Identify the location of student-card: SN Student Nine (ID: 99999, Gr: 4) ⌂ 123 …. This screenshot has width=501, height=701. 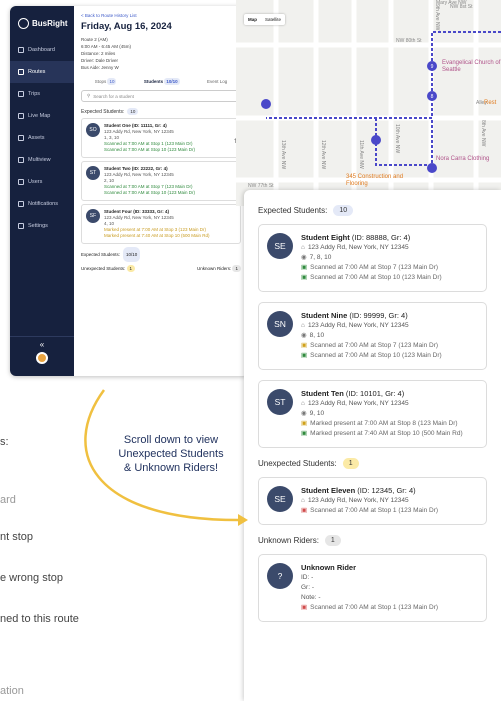
(372, 336).